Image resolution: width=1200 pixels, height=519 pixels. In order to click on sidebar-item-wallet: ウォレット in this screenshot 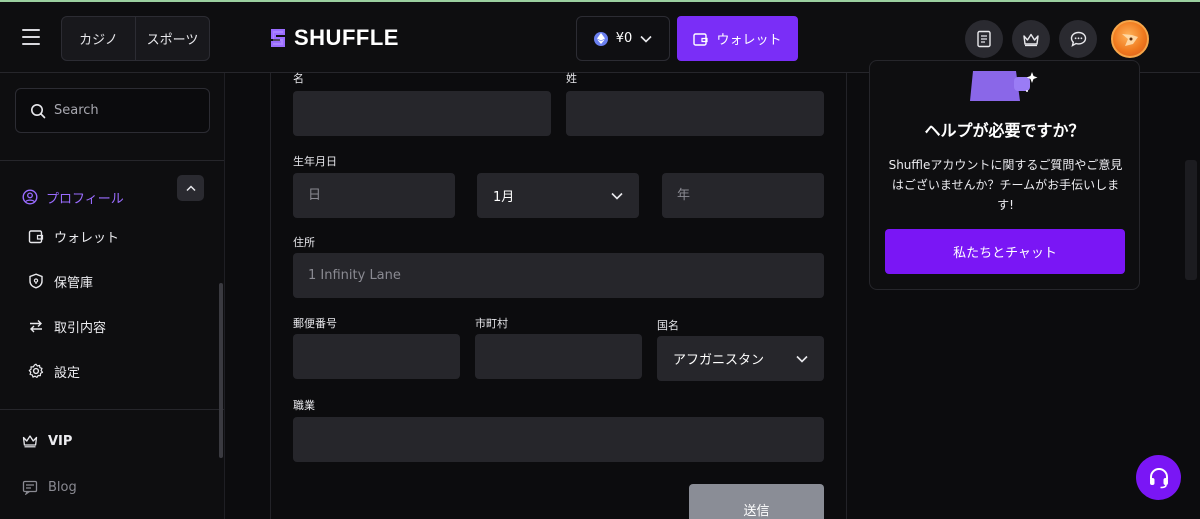, I will do `click(110, 236)`.